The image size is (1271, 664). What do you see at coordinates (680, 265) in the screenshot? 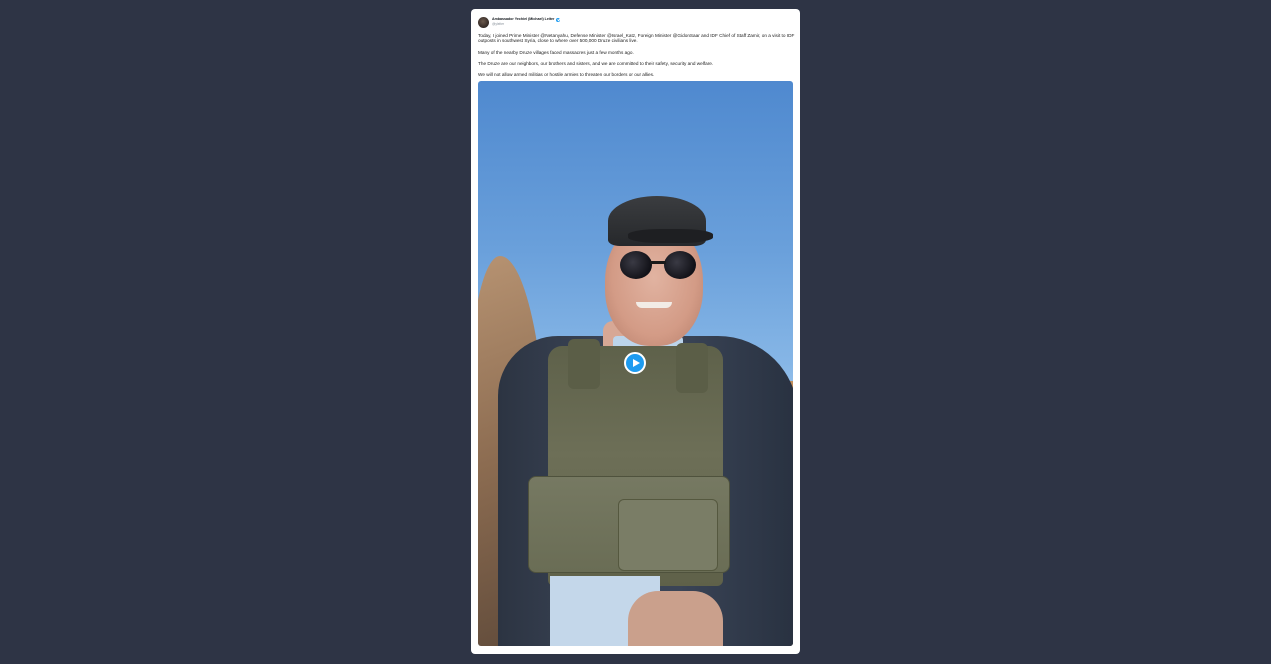
I see `video-sunglasses-right` at bounding box center [680, 265].